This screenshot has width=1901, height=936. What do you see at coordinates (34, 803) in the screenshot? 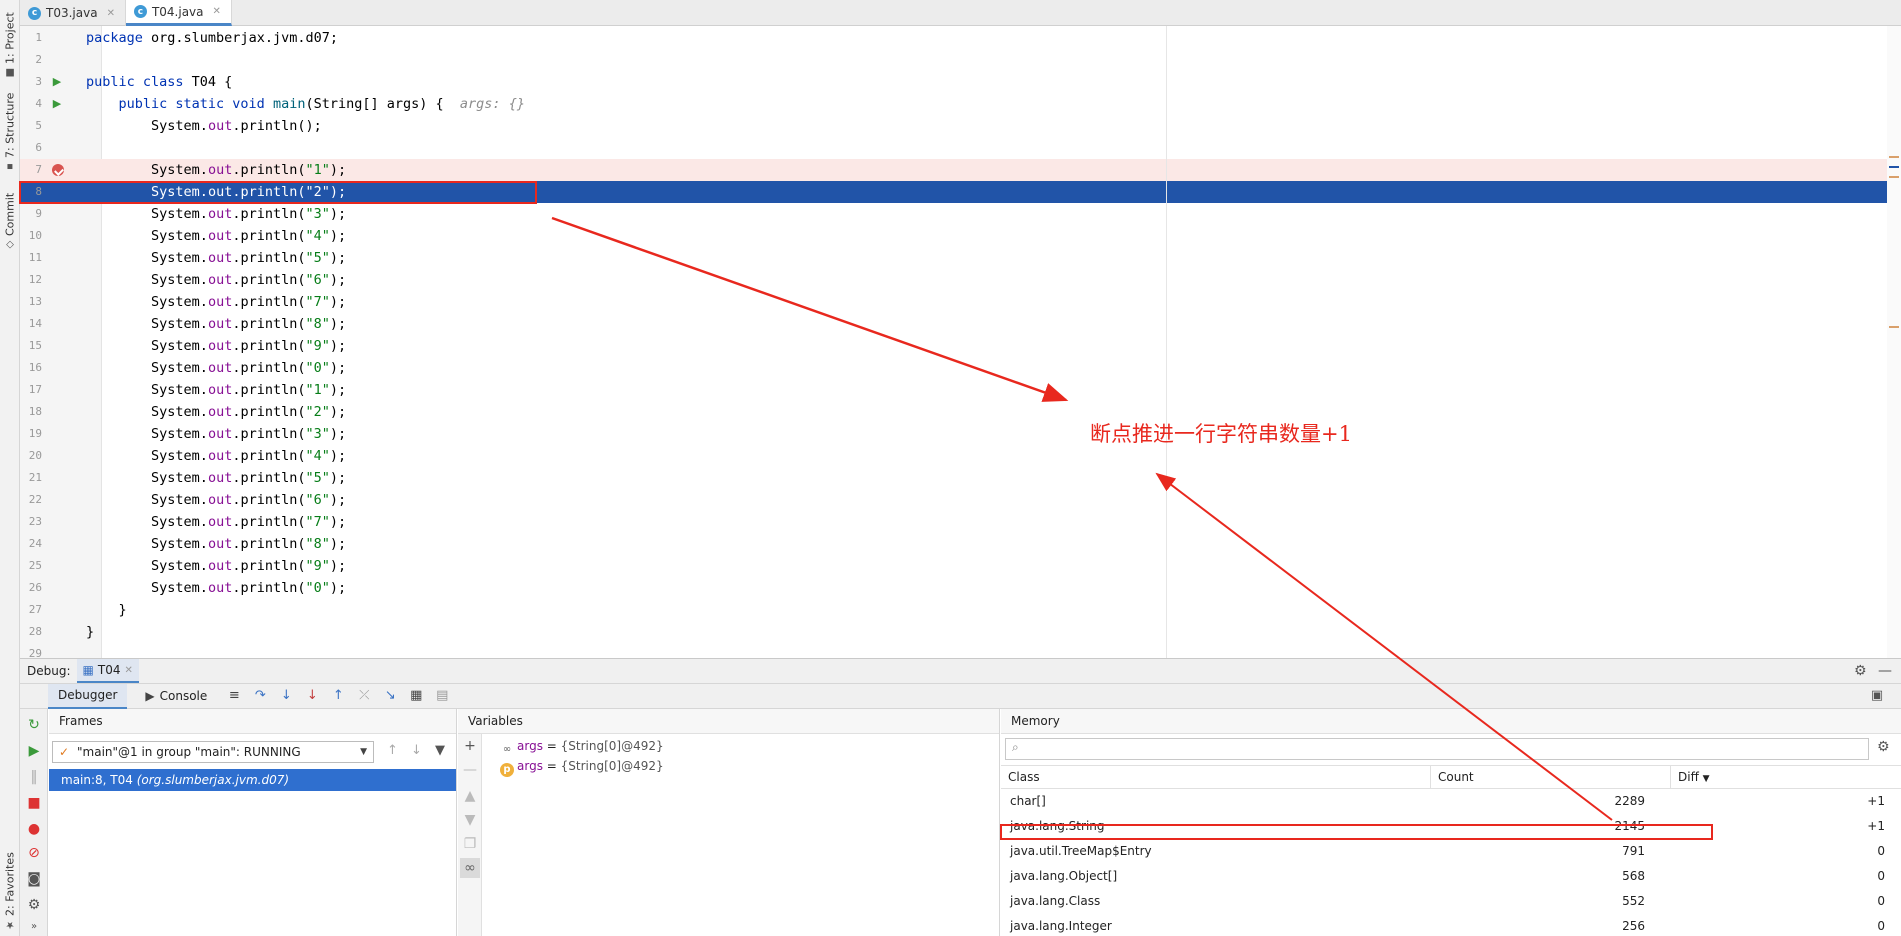
I see `stop-icon: ■` at bounding box center [34, 803].